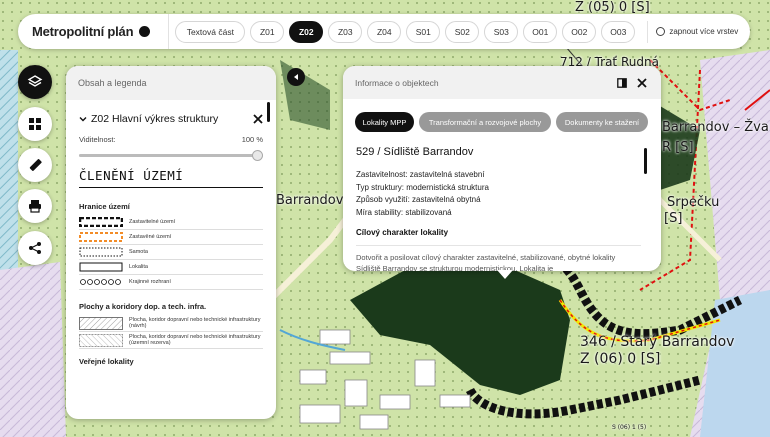 Image resolution: width=770 pixels, height=437 pixels. What do you see at coordinates (171, 361) in the screenshot?
I see `cut-text-row: Veřejné lokality` at bounding box center [171, 361].